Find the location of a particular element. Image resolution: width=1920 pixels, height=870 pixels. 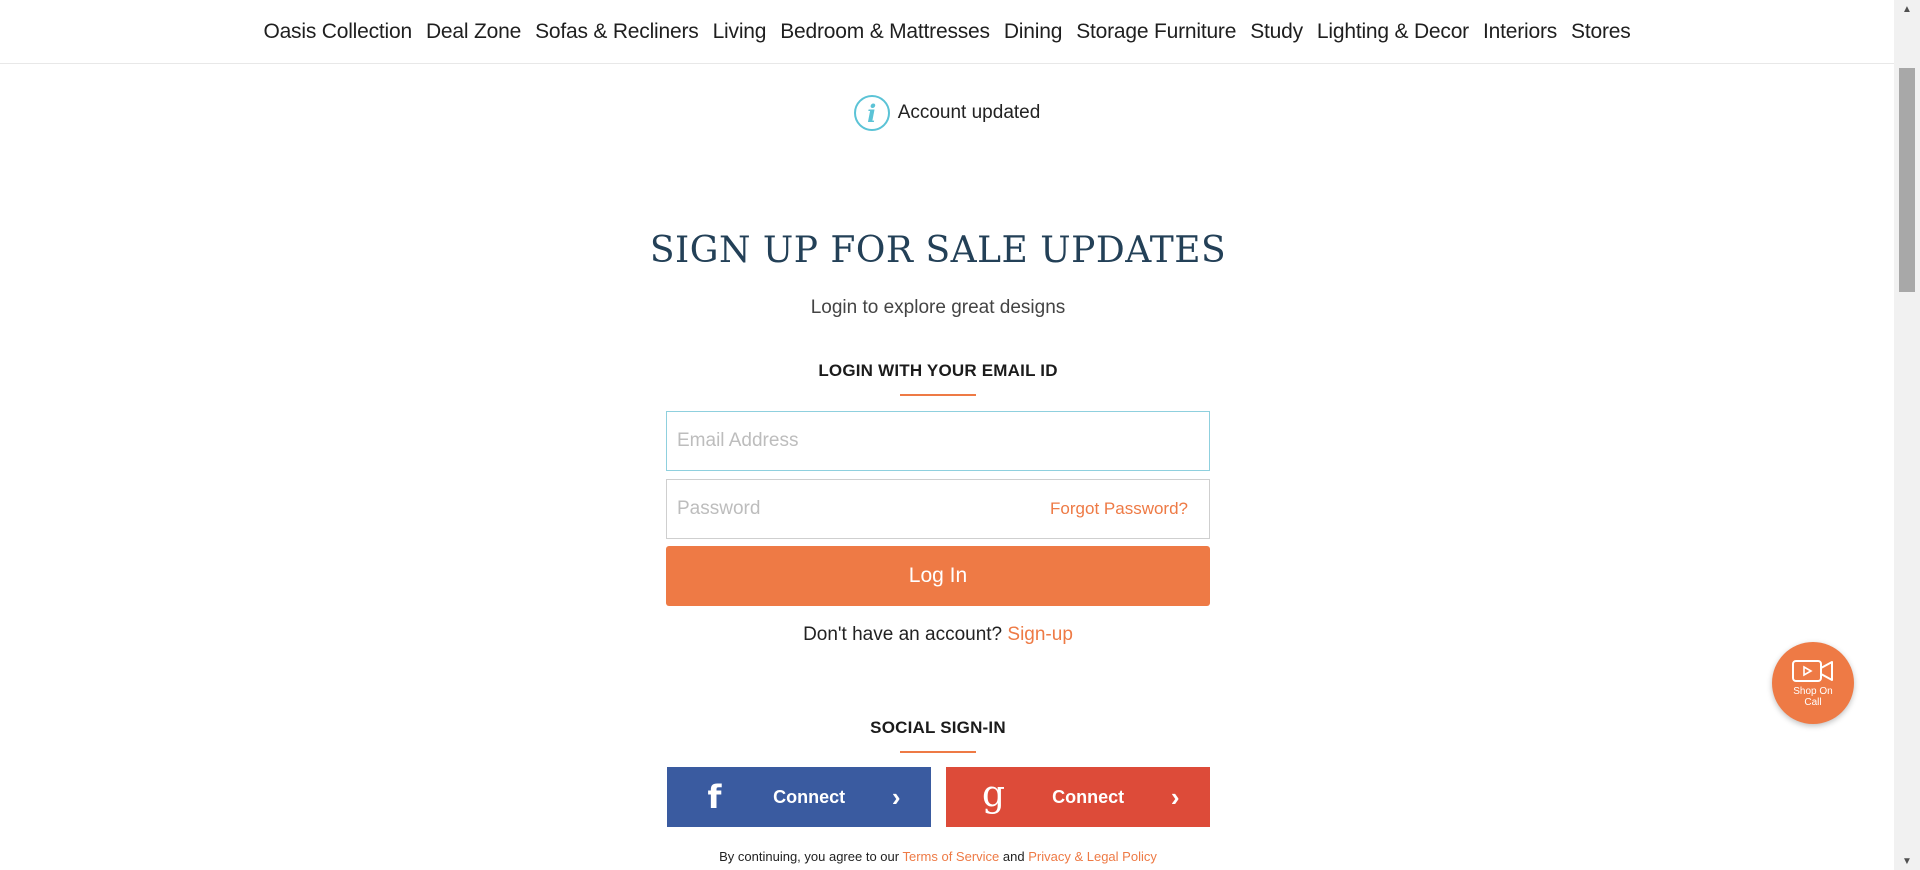

google-connect-label: Connect is located at coordinates (1088, 796).